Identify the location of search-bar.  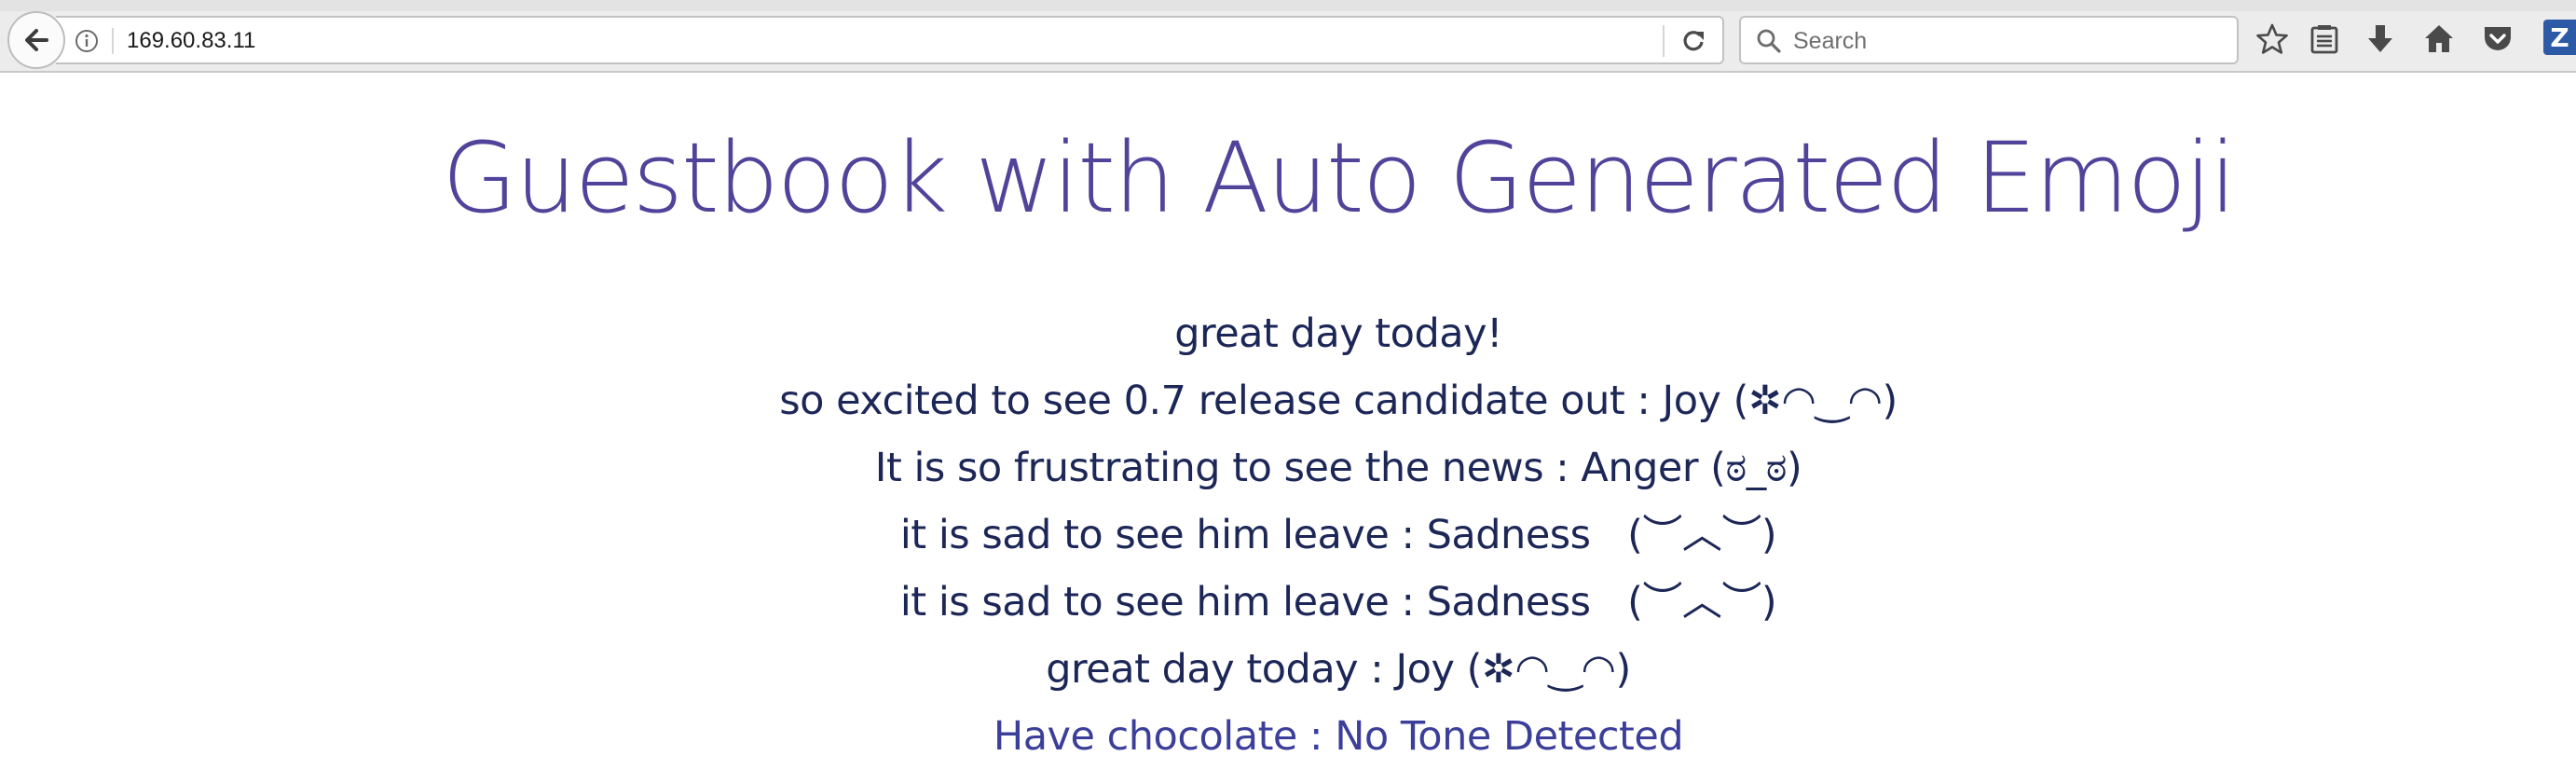
(1989, 40).